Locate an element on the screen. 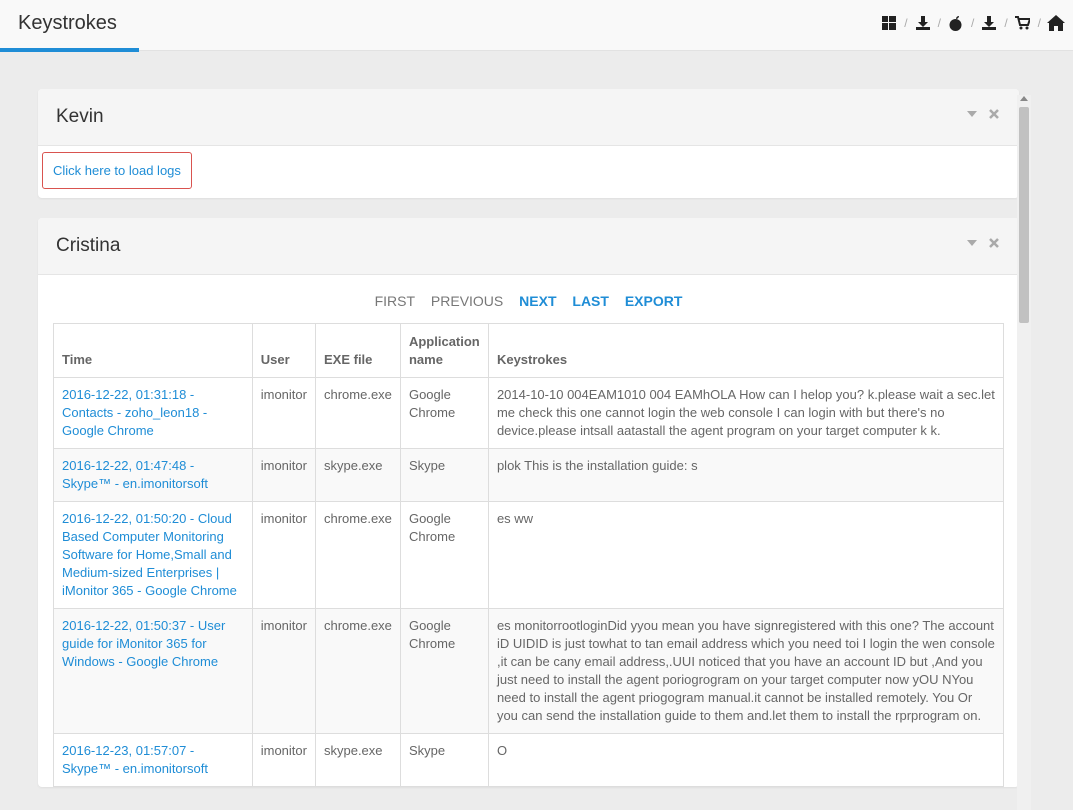  title-underline is located at coordinates (69, 50).